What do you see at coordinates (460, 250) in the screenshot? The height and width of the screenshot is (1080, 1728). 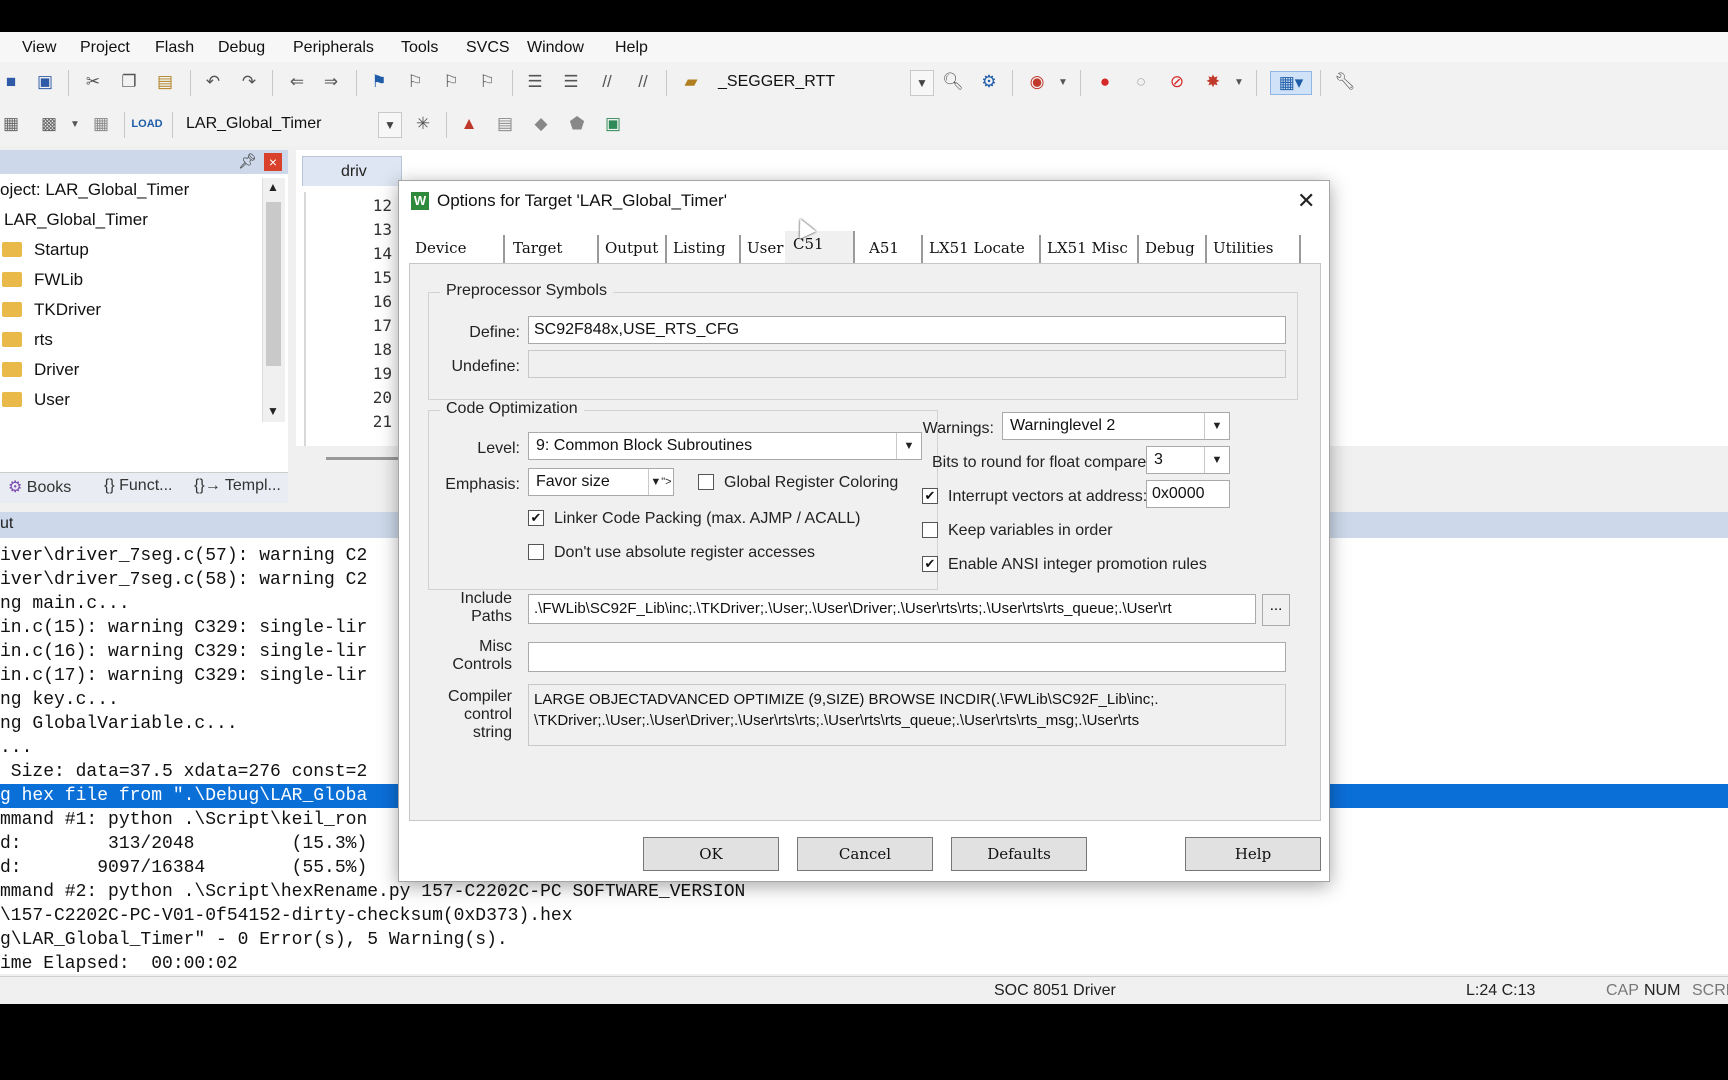 I see `tab-device: Device` at bounding box center [460, 250].